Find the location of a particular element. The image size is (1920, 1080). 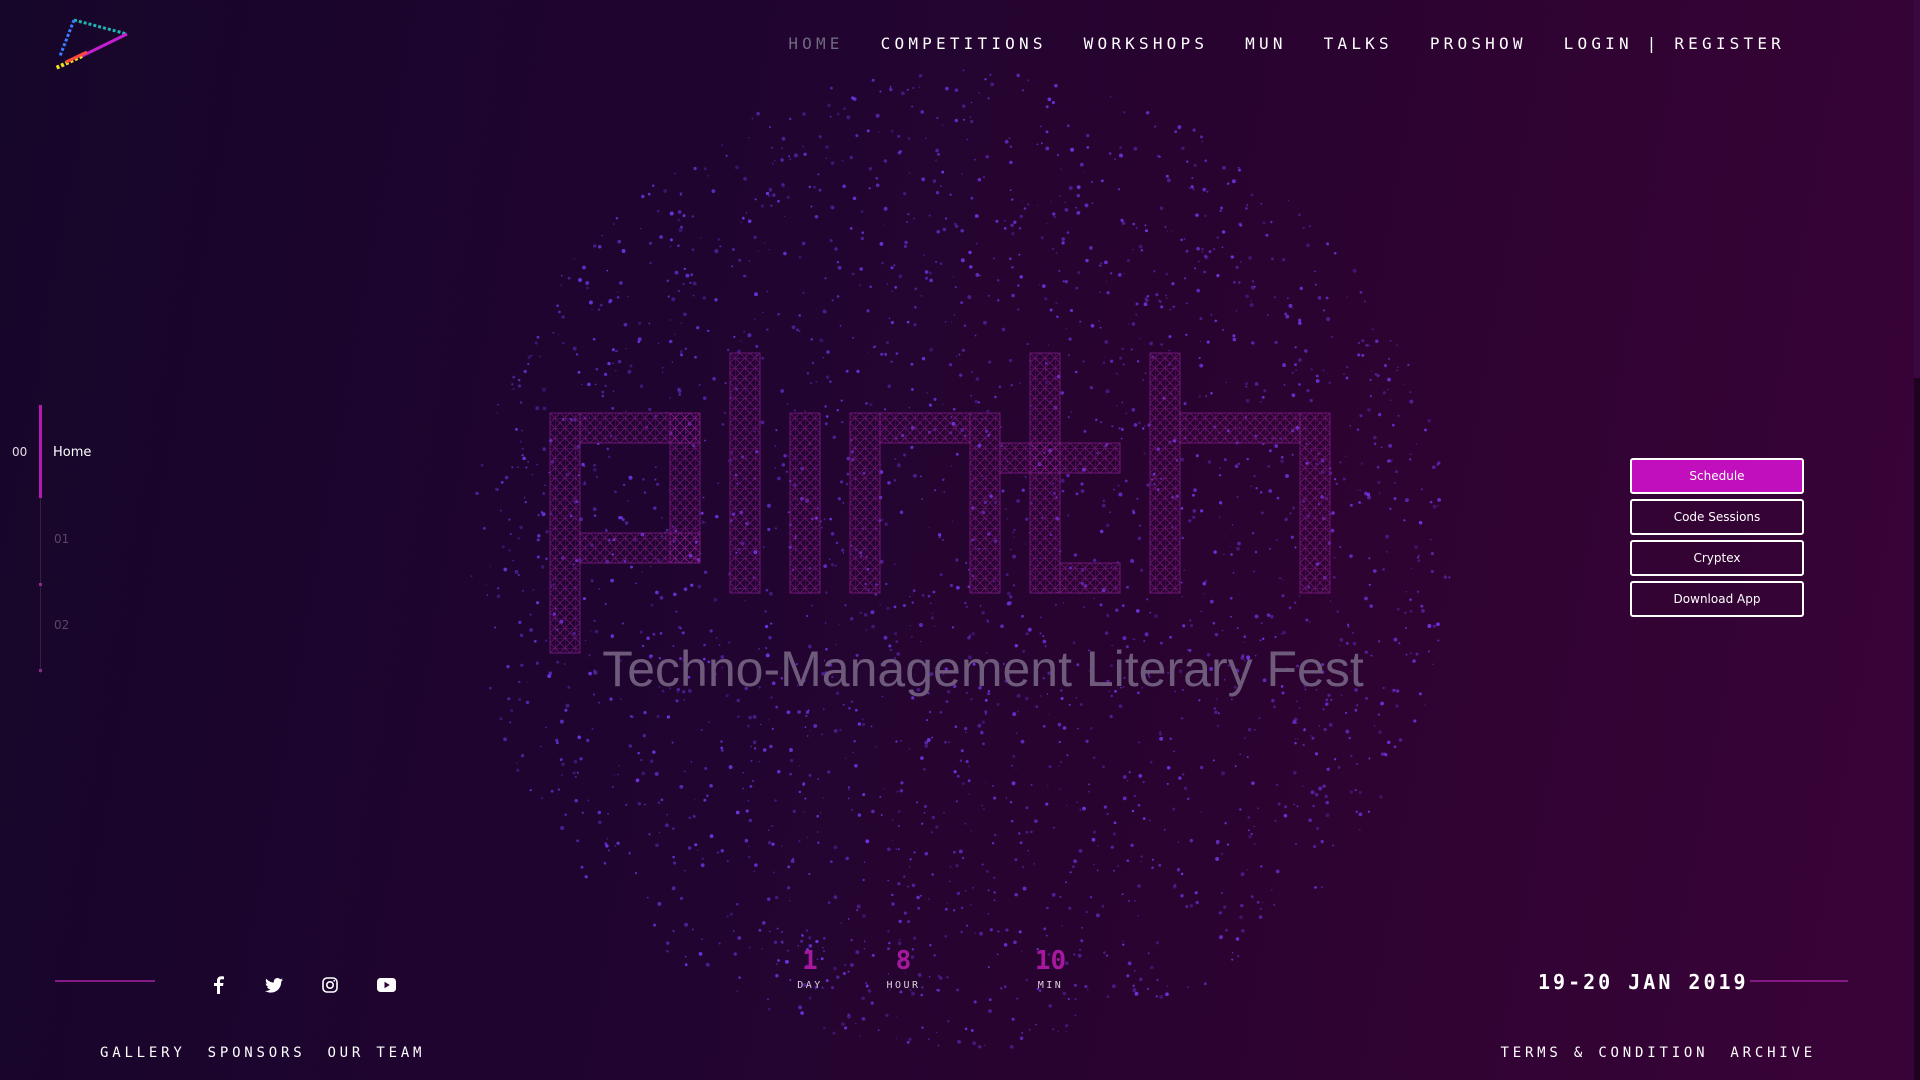

countdown-hour: 8 HOUR is located at coordinates (903, 968).